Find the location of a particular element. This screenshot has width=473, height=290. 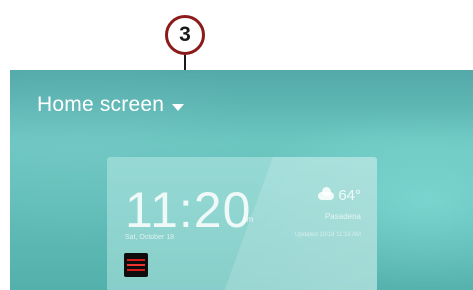

home-screen-dropdown: Home screen is located at coordinates (111, 105).